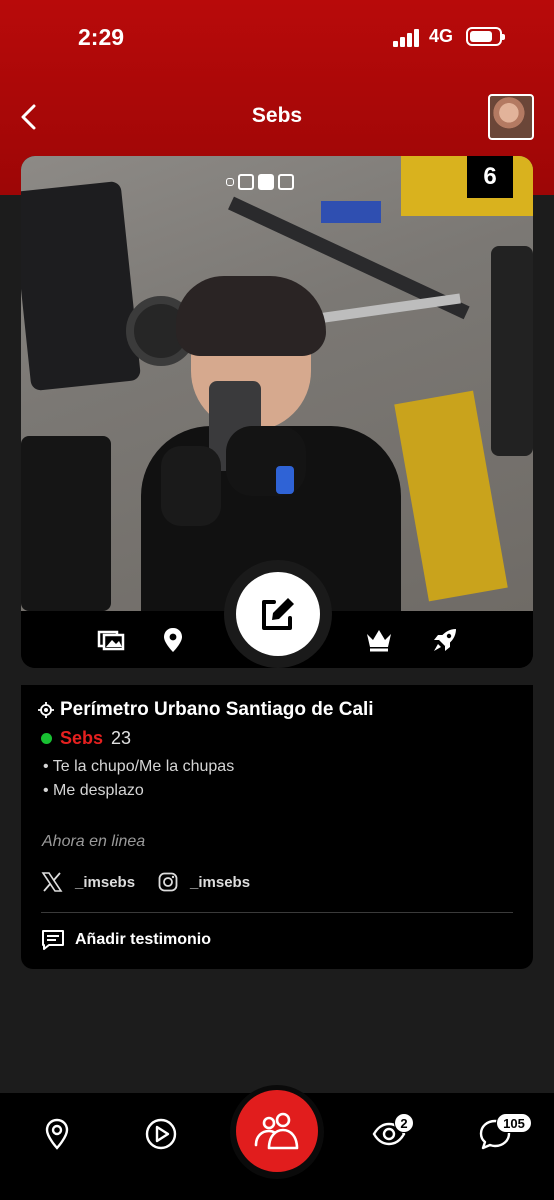 The width and height of the screenshot is (554, 1200). I want to click on add-testimonial-label: Añadir testimonio, so click(143, 939).